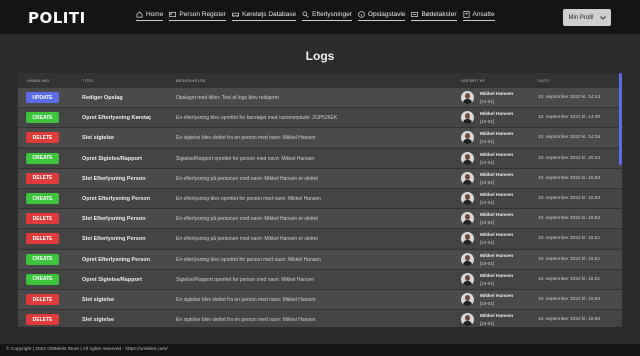 The width and height of the screenshot is (640, 356). What do you see at coordinates (415, 14) in the screenshot?
I see `ticket-icon` at bounding box center [415, 14].